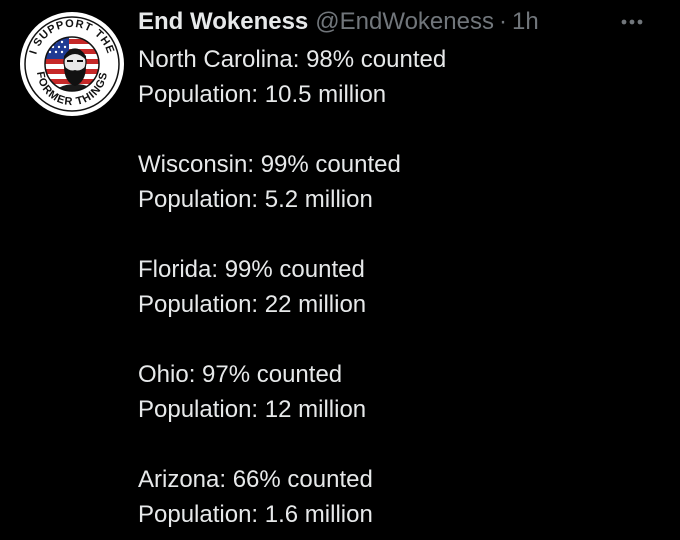 The height and width of the screenshot is (540, 680). I want to click on state-population-line: Population: 22 million, so click(252, 304).